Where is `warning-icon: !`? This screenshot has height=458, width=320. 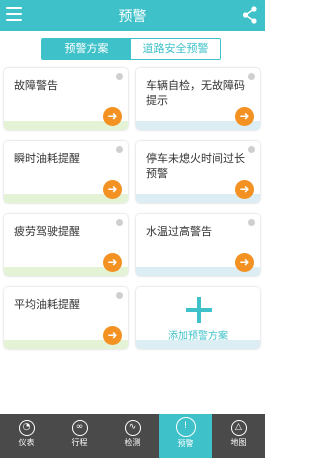 warning-icon: ! is located at coordinates (185, 427).